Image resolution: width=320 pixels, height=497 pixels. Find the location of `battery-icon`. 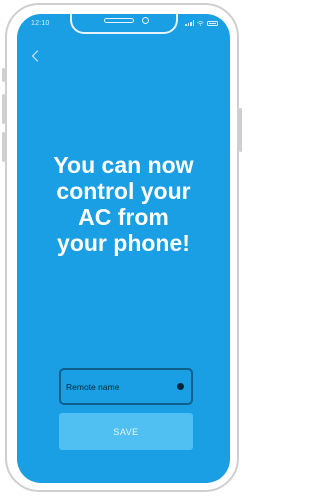

battery-icon is located at coordinates (212, 23).